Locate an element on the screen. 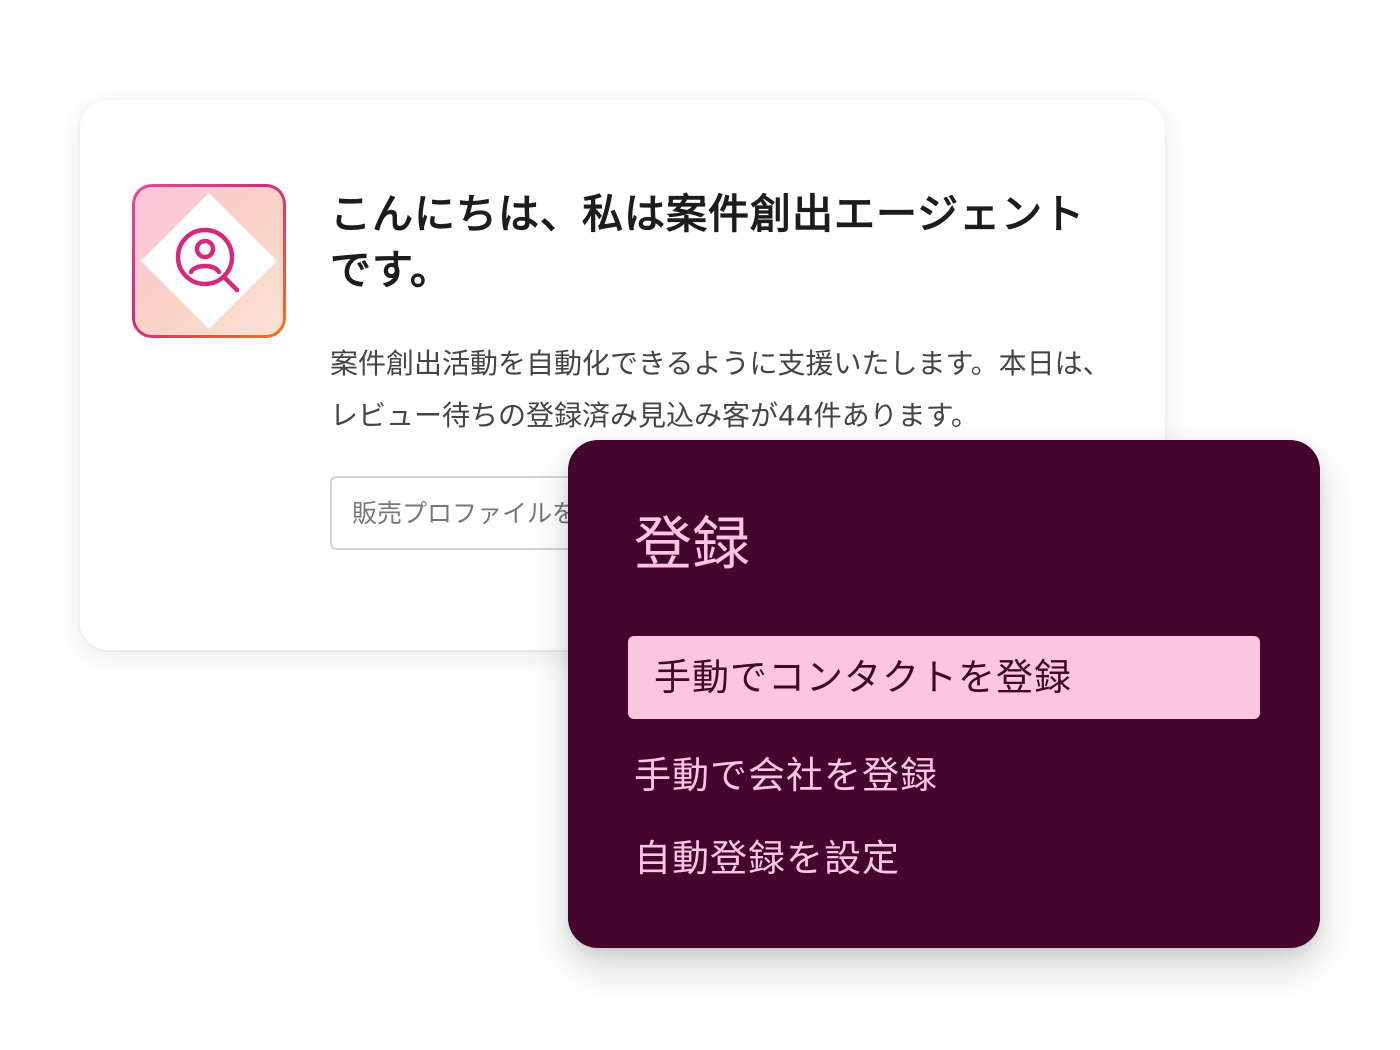  agent-greeting-title: こんにちは、私は案件創出エージェントです。 is located at coordinates (708, 242).